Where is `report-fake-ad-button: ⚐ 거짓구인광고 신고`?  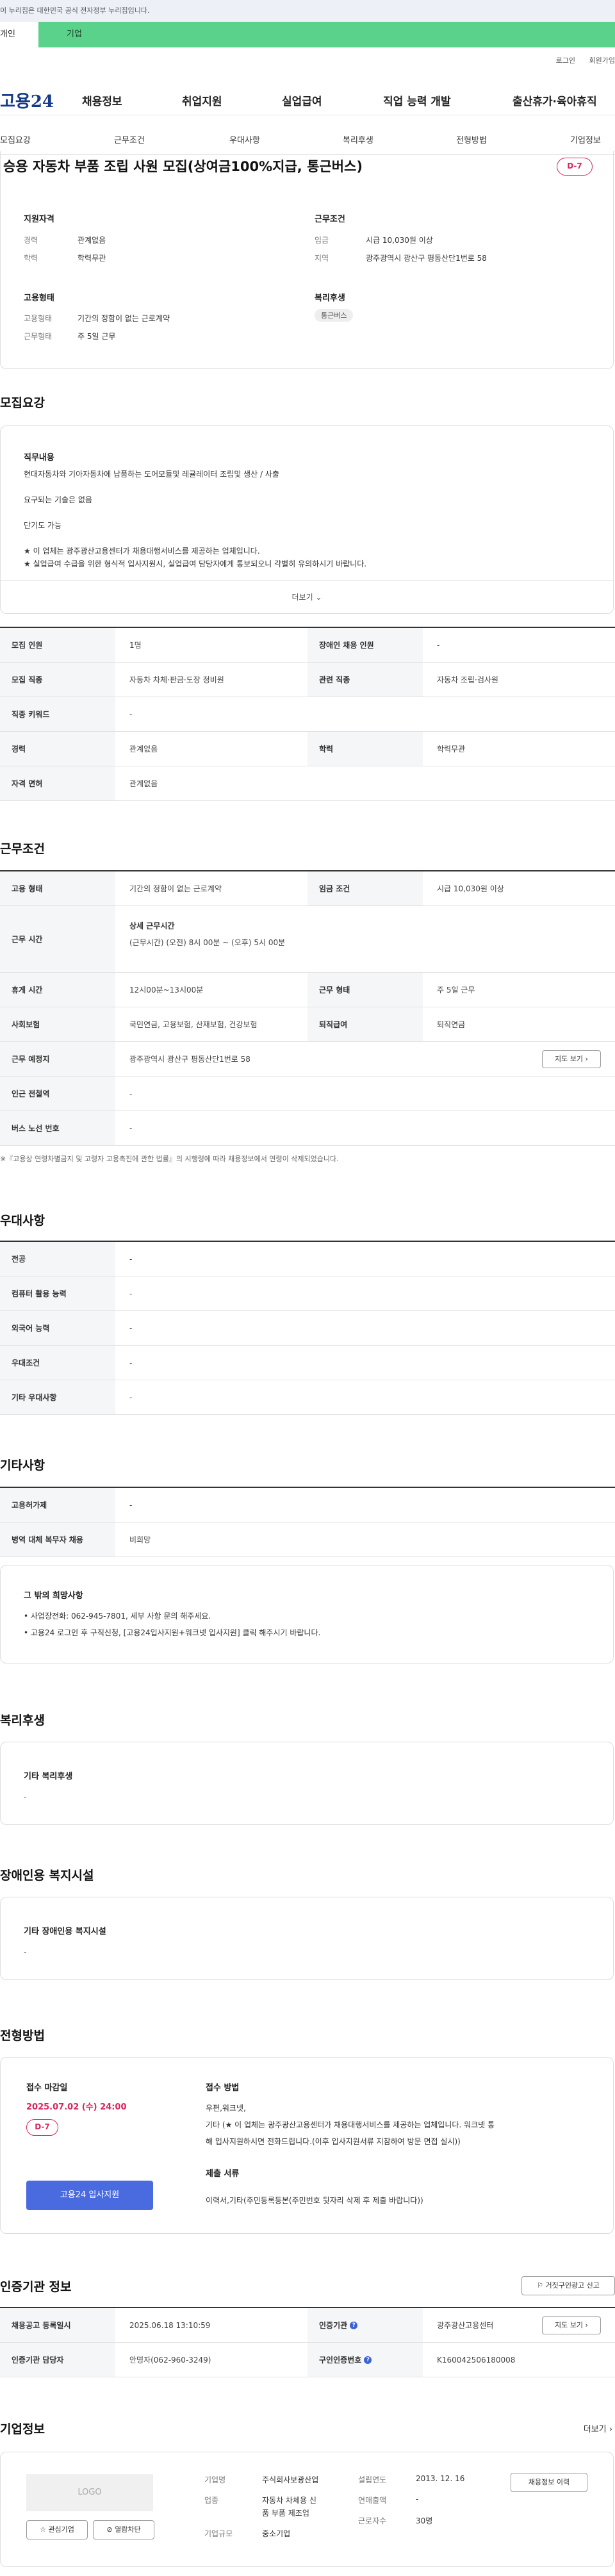 report-fake-ad-button: ⚐ 거짓구인광고 신고 is located at coordinates (568, 2285).